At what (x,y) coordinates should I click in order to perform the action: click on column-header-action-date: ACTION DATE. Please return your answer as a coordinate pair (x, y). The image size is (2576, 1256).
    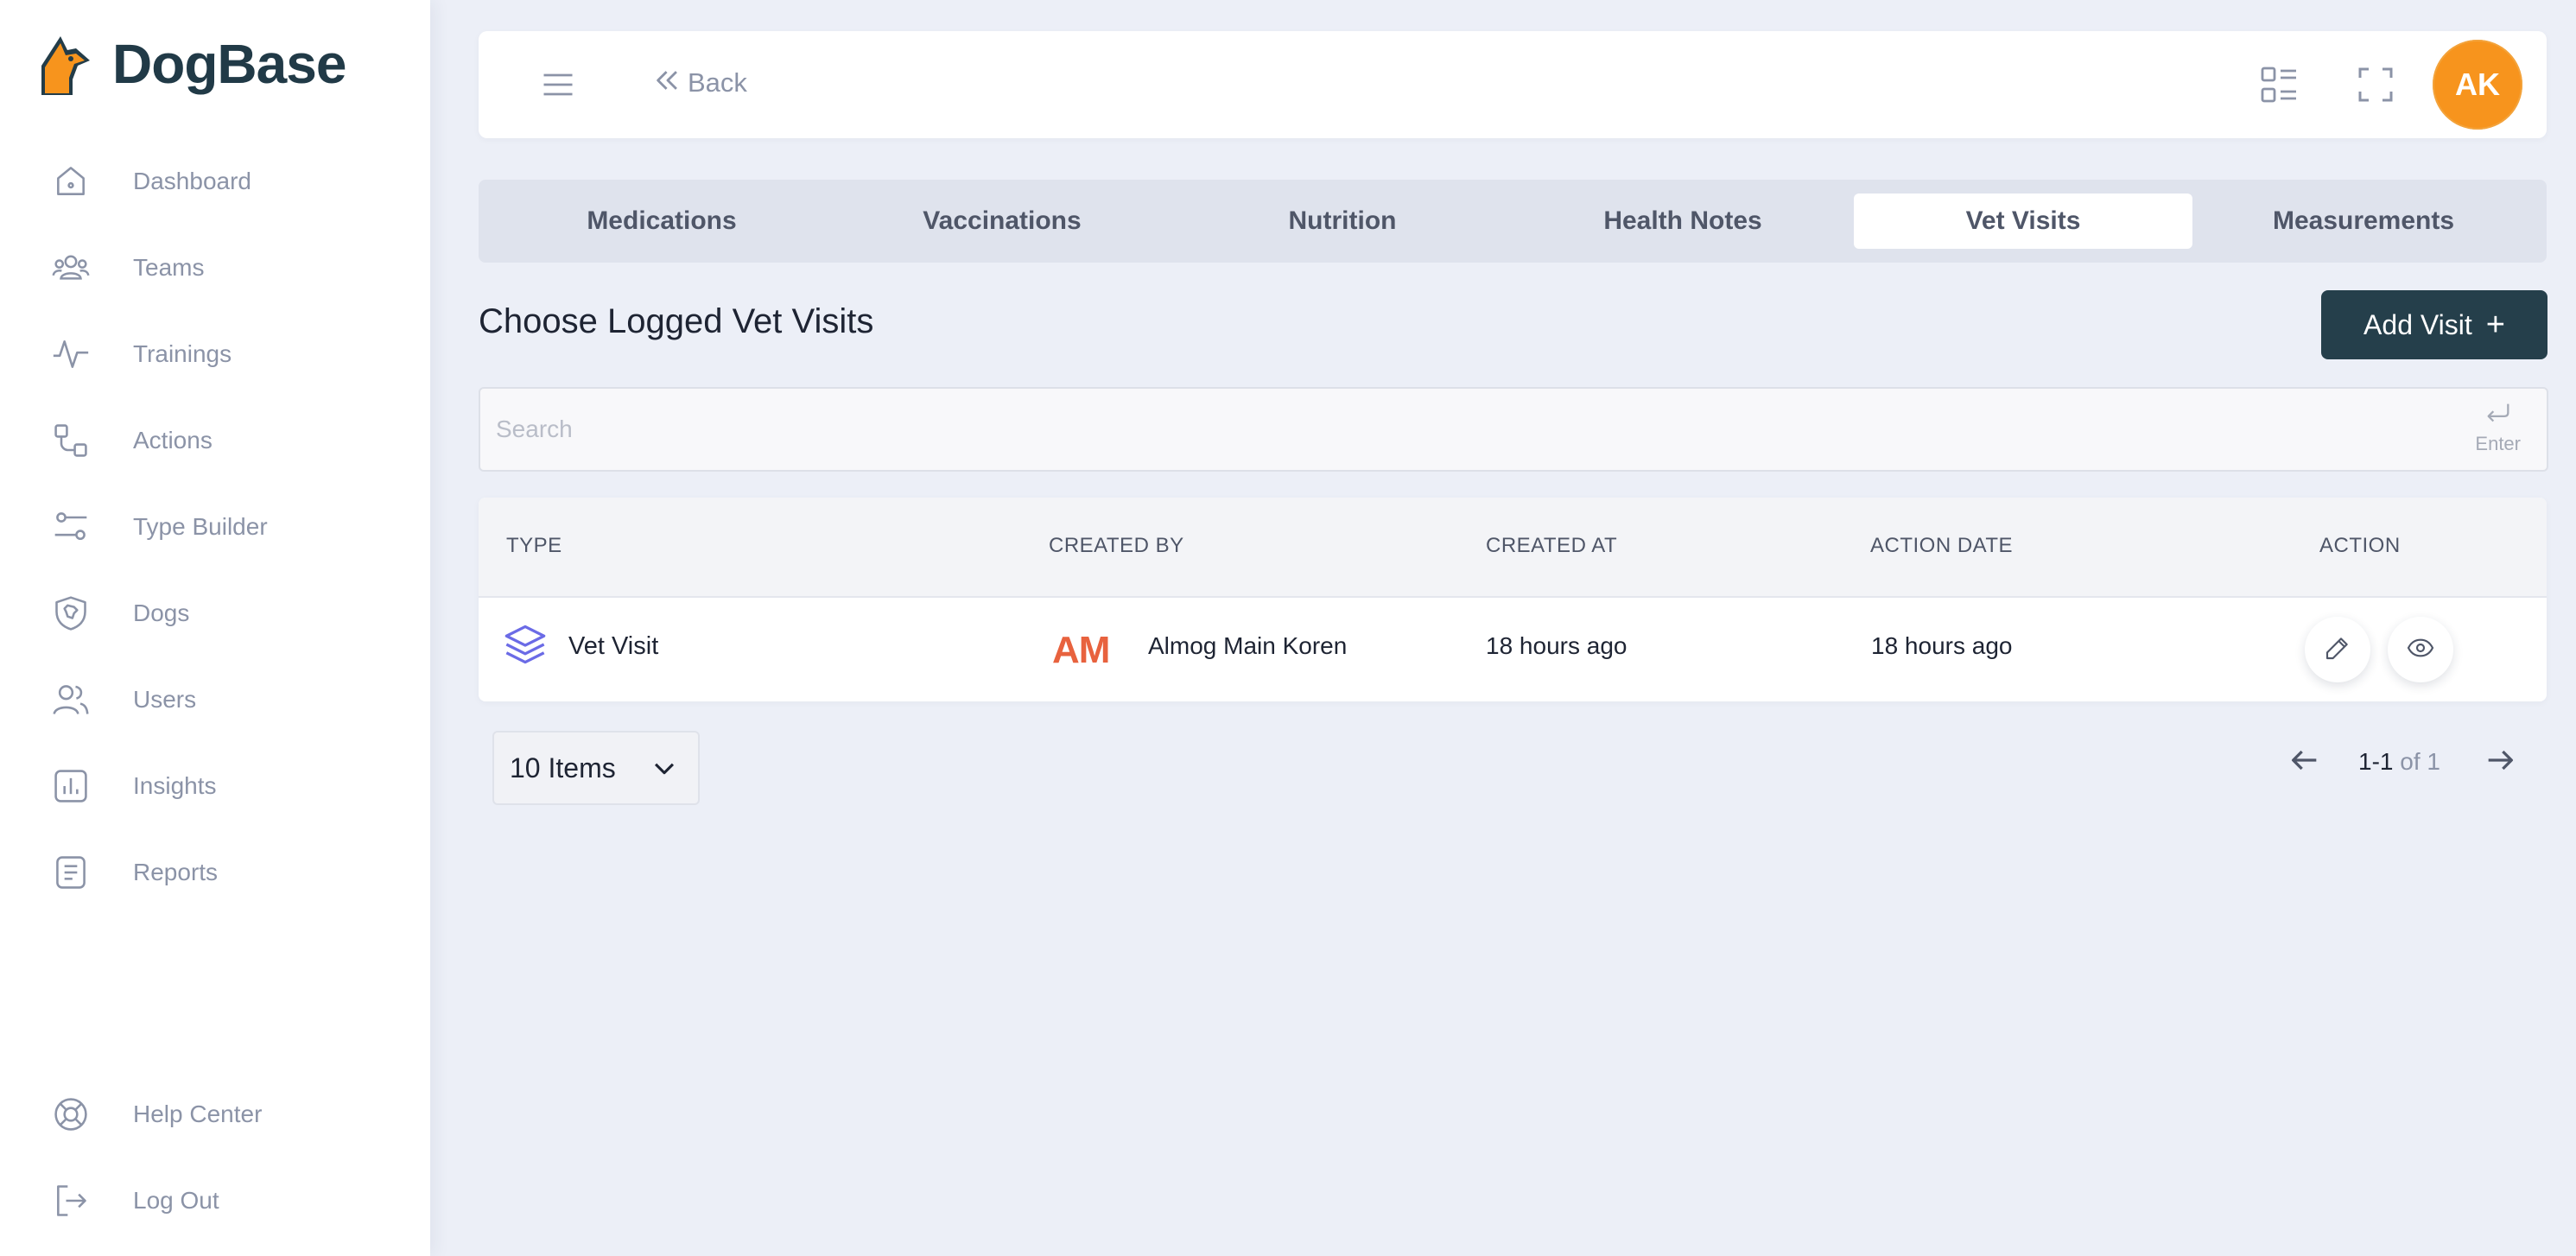
    Looking at the image, I should click on (1942, 545).